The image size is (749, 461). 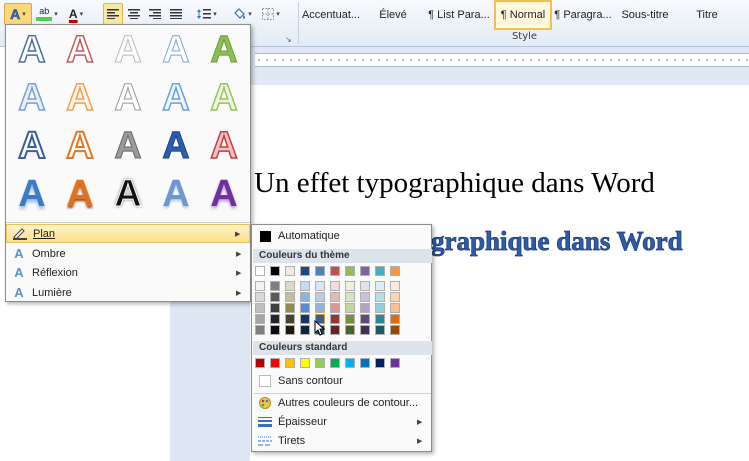 What do you see at coordinates (341, 422) in the screenshot?
I see `outline-weight-option: Épaisseur ▶` at bounding box center [341, 422].